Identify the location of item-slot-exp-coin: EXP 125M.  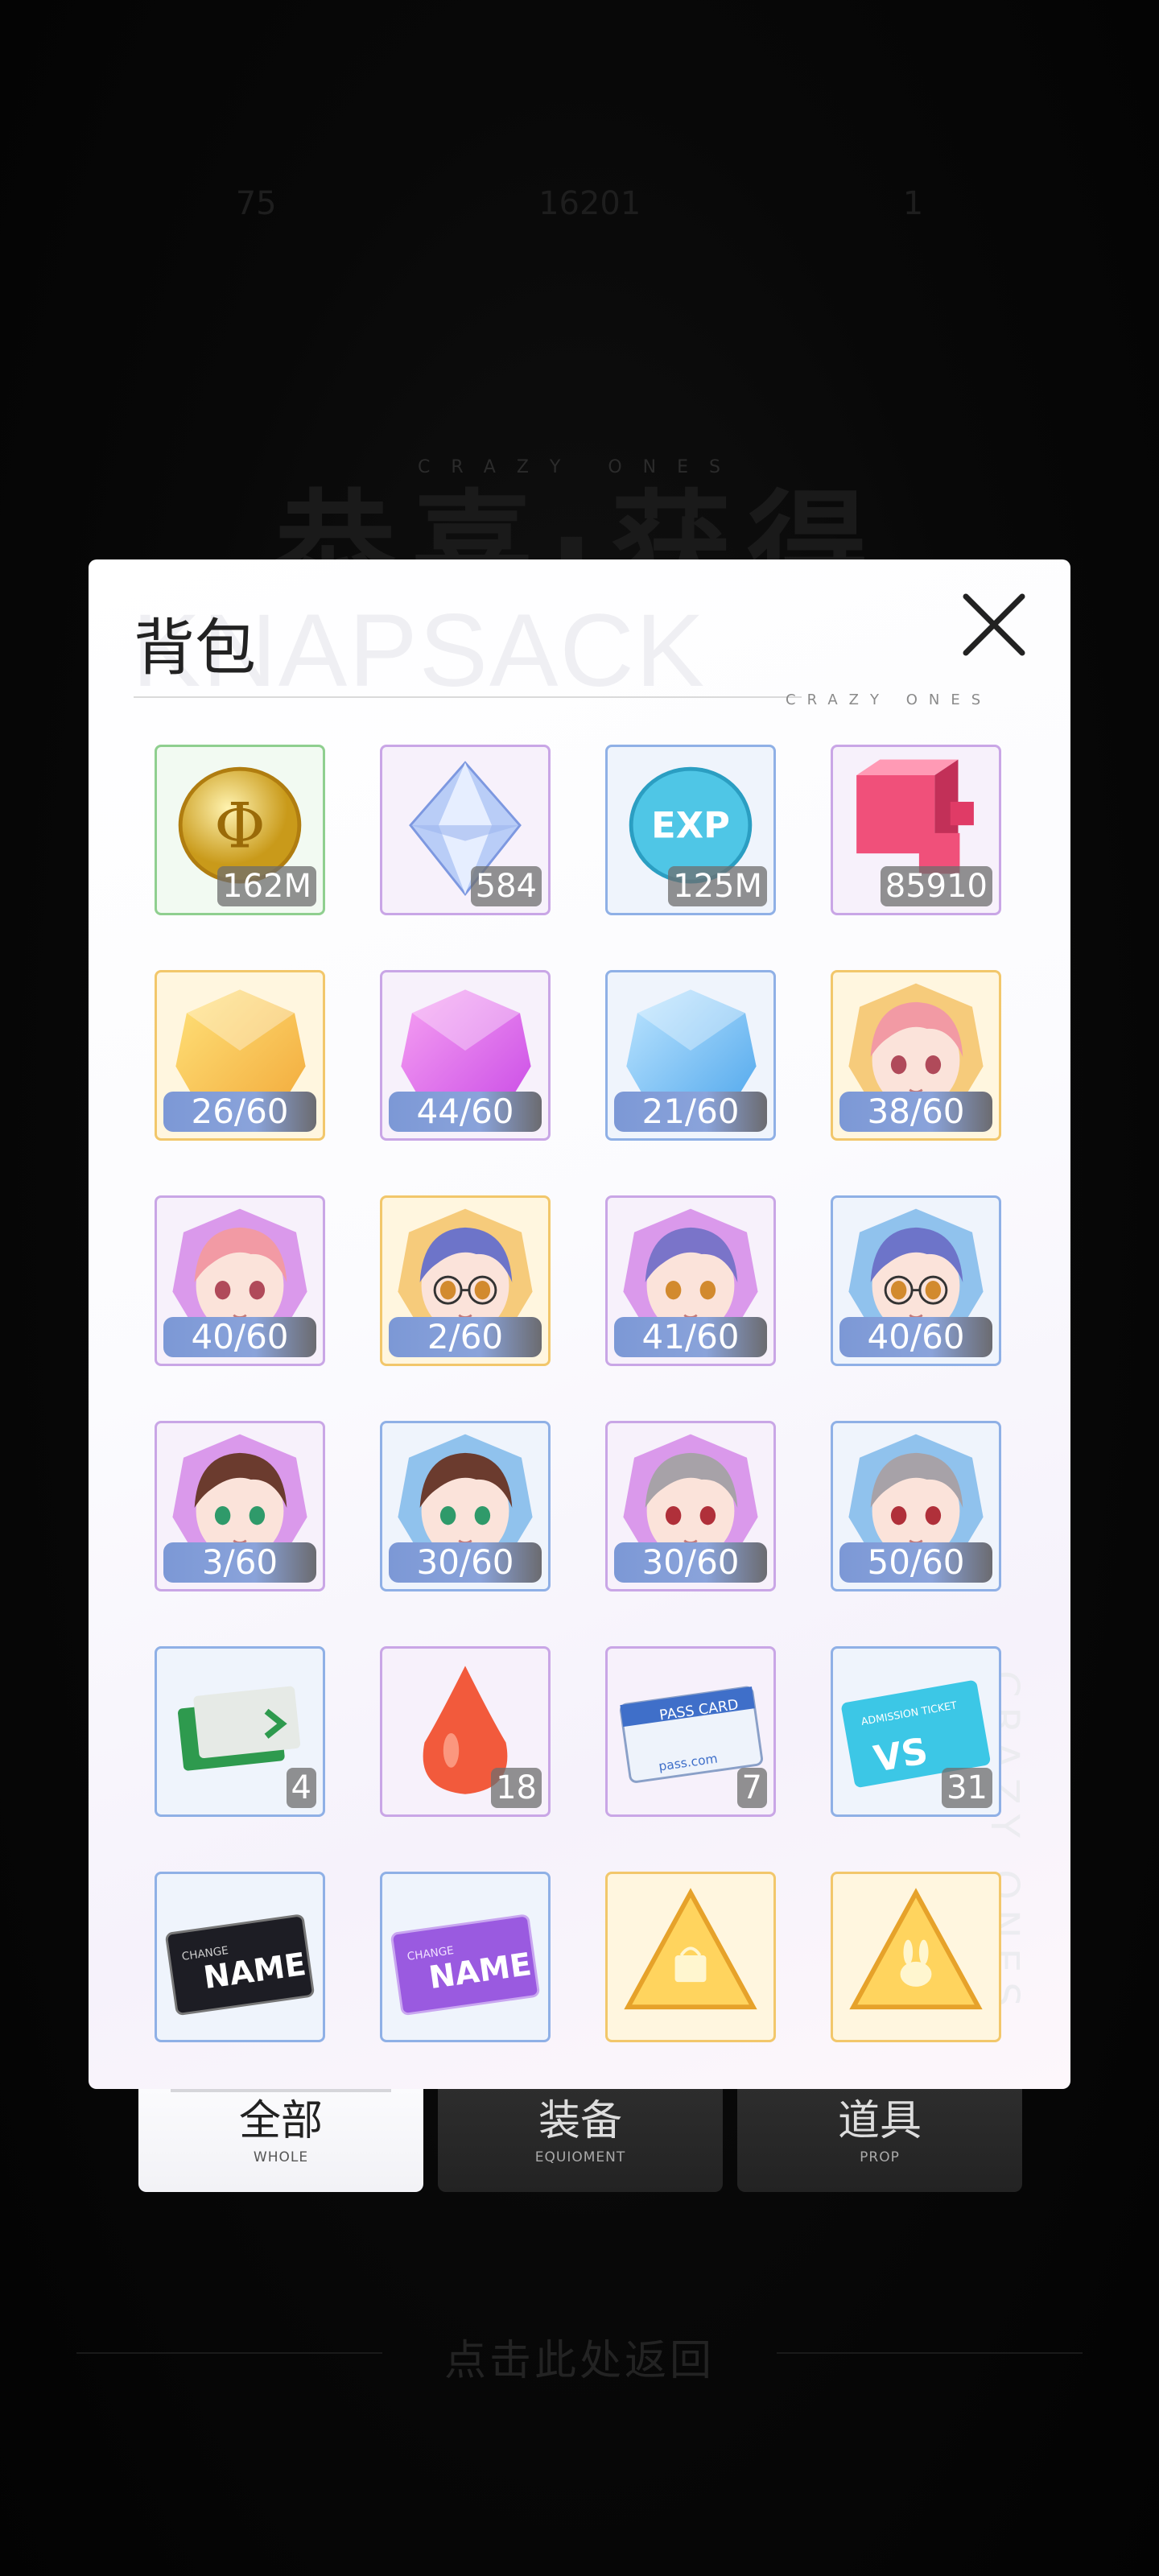
(690, 830).